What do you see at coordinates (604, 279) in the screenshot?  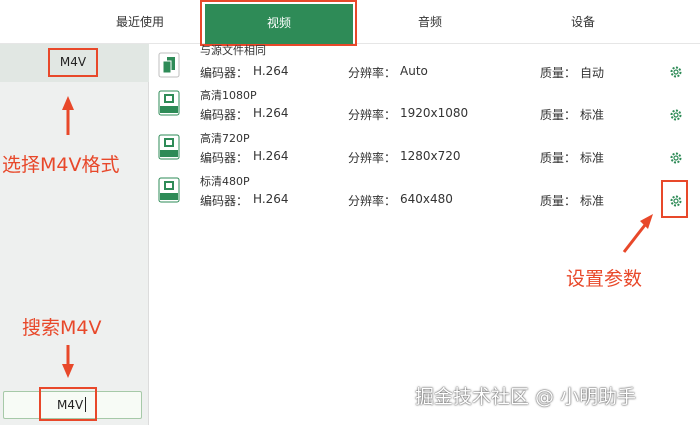 I see `annotation-set-params: 设置参数` at bounding box center [604, 279].